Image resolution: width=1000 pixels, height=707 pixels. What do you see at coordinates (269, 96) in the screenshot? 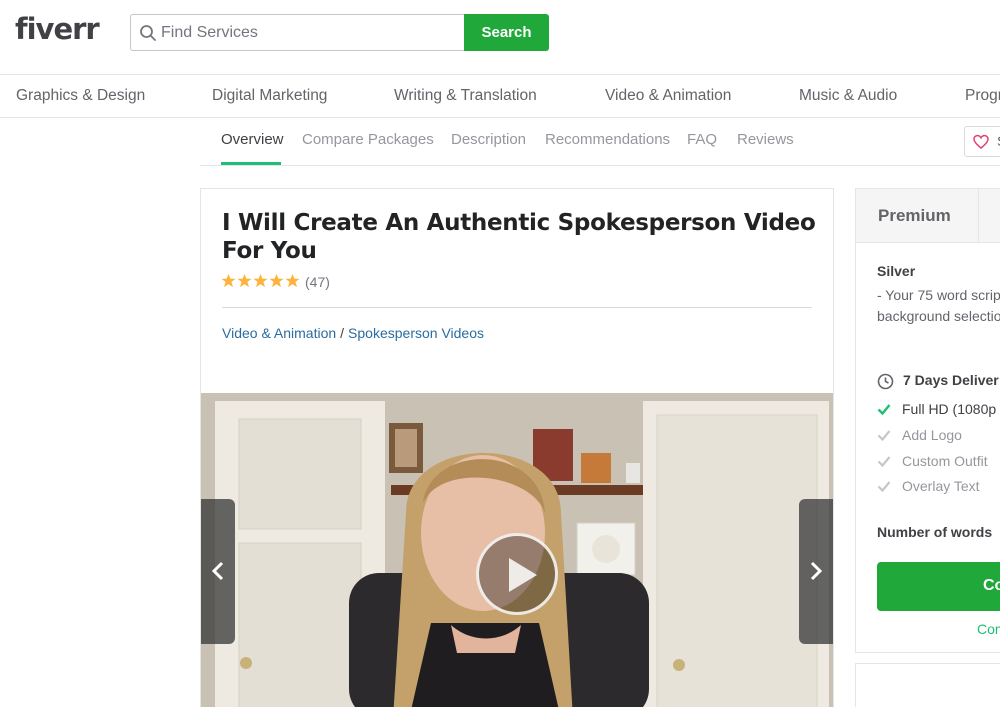
I see `category-digital-marketing: Digital Marketing` at bounding box center [269, 96].